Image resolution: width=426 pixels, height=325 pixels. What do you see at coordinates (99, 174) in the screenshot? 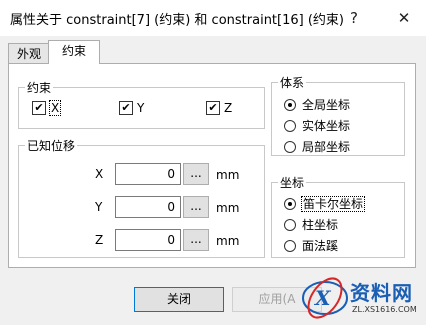
I see `axis-label-x: X` at bounding box center [99, 174].